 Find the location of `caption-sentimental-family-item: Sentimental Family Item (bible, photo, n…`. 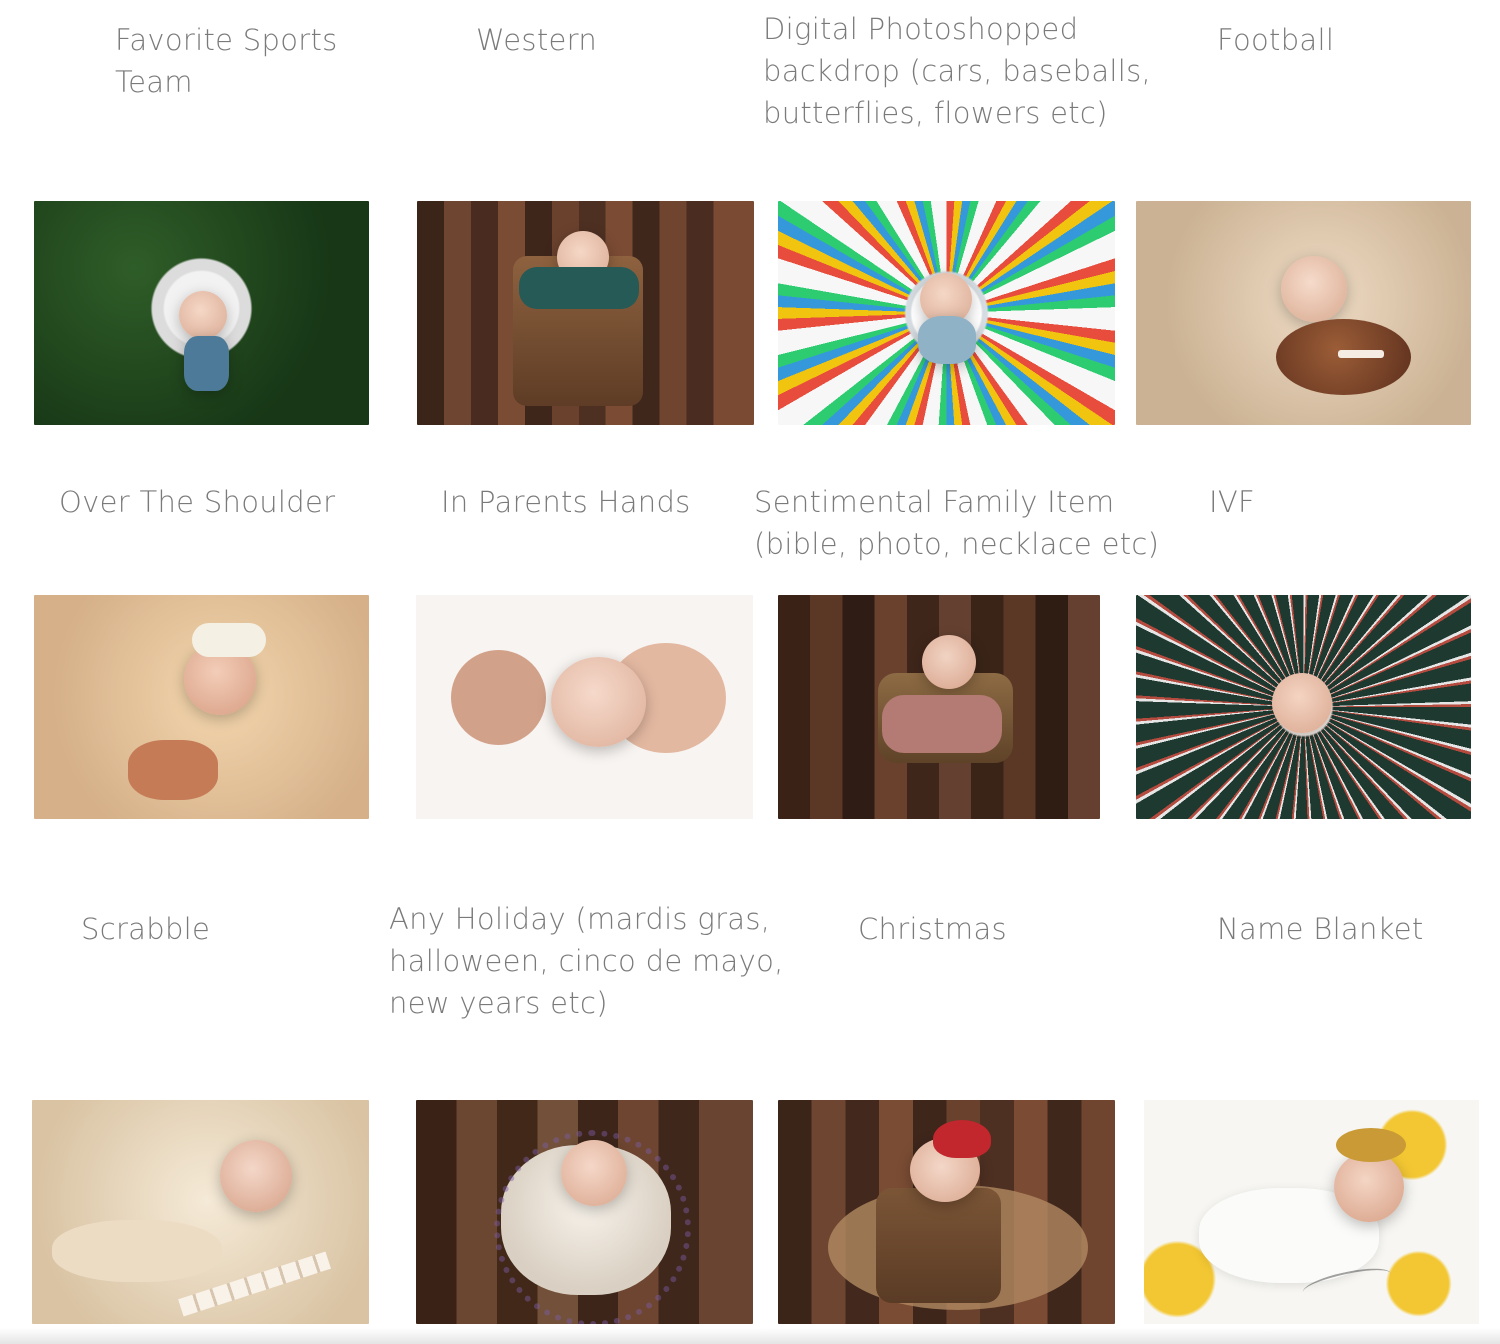

caption-sentimental-family-item: Sentimental Family Item (bible, photo, n… is located at coordinates (957, 523).